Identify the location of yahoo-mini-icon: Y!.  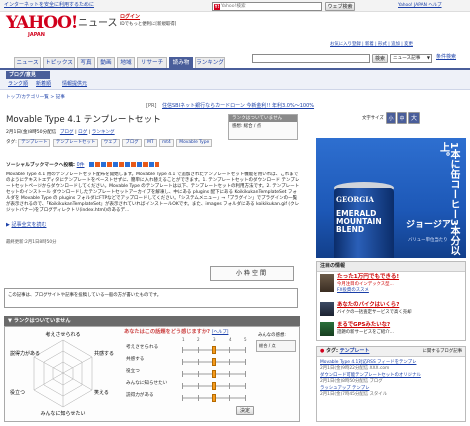
(217, 7).